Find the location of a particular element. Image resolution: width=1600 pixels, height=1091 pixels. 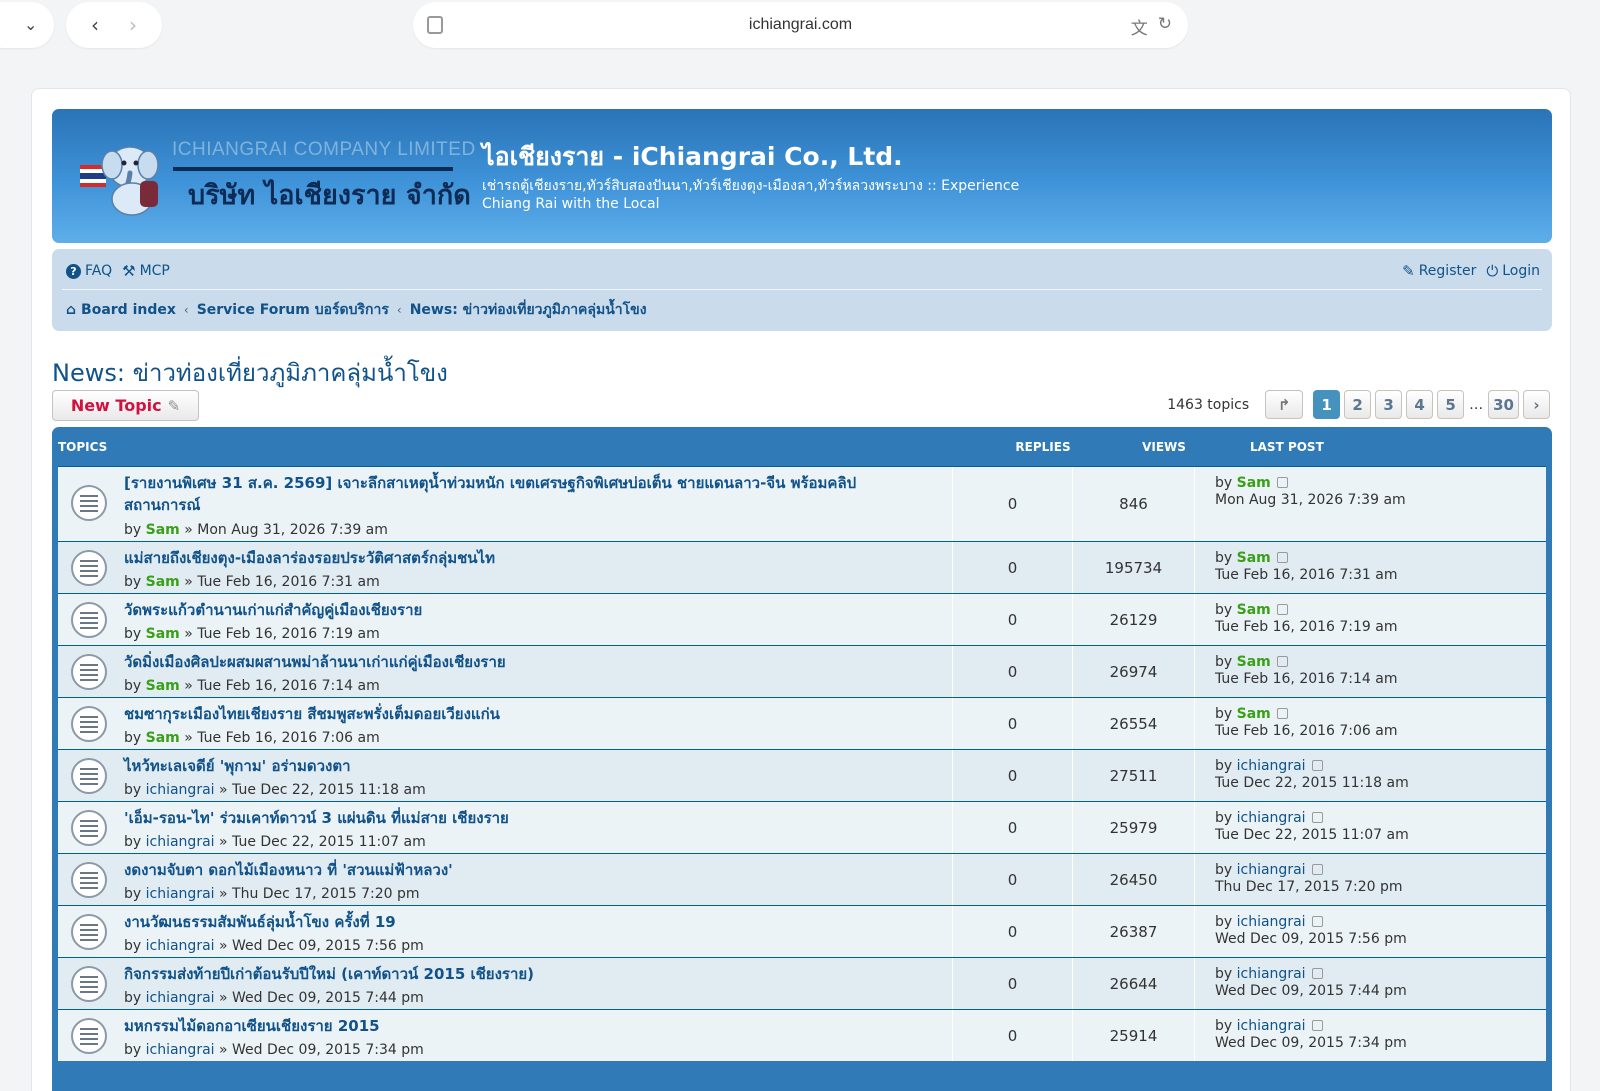

topic-meta: by Sam » Tue Feb 16, 2016 7:06 am is located at coordinates (252, 738).